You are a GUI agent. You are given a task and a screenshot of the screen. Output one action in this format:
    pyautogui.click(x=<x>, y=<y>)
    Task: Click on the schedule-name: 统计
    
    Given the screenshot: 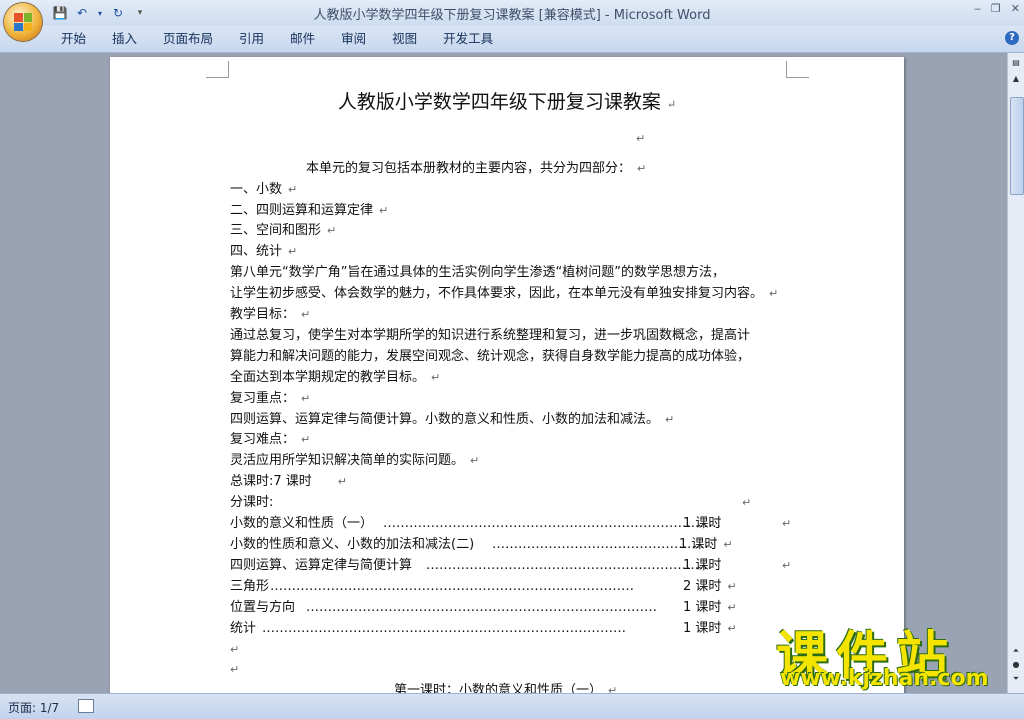 What is the action you would take?
    pyautogui.click(x=243, y=628)
    